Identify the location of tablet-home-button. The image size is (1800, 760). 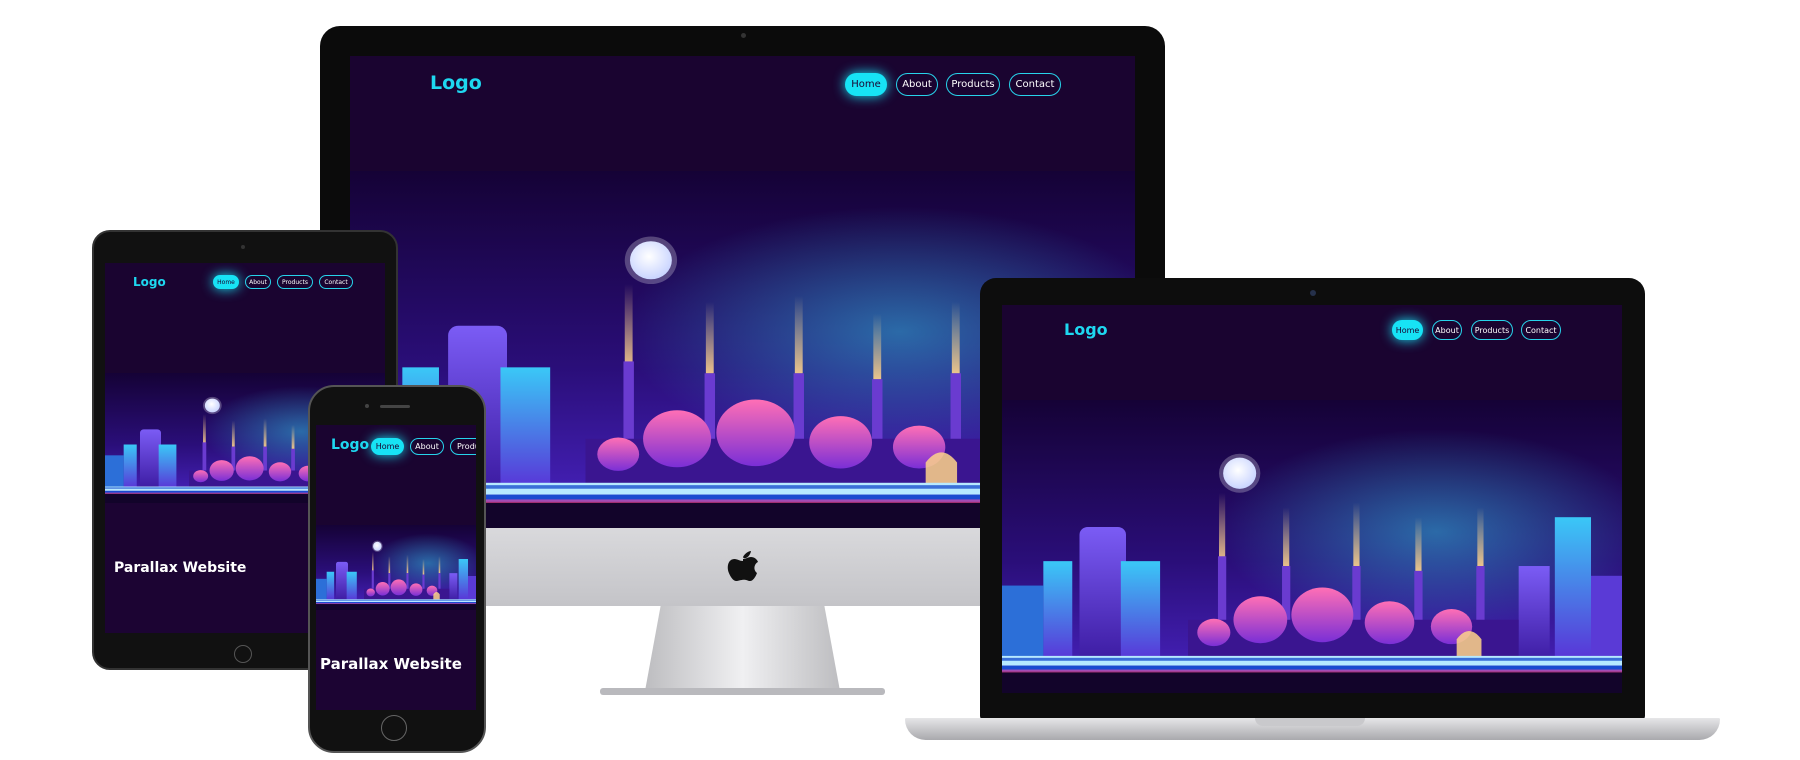
(243, 654).